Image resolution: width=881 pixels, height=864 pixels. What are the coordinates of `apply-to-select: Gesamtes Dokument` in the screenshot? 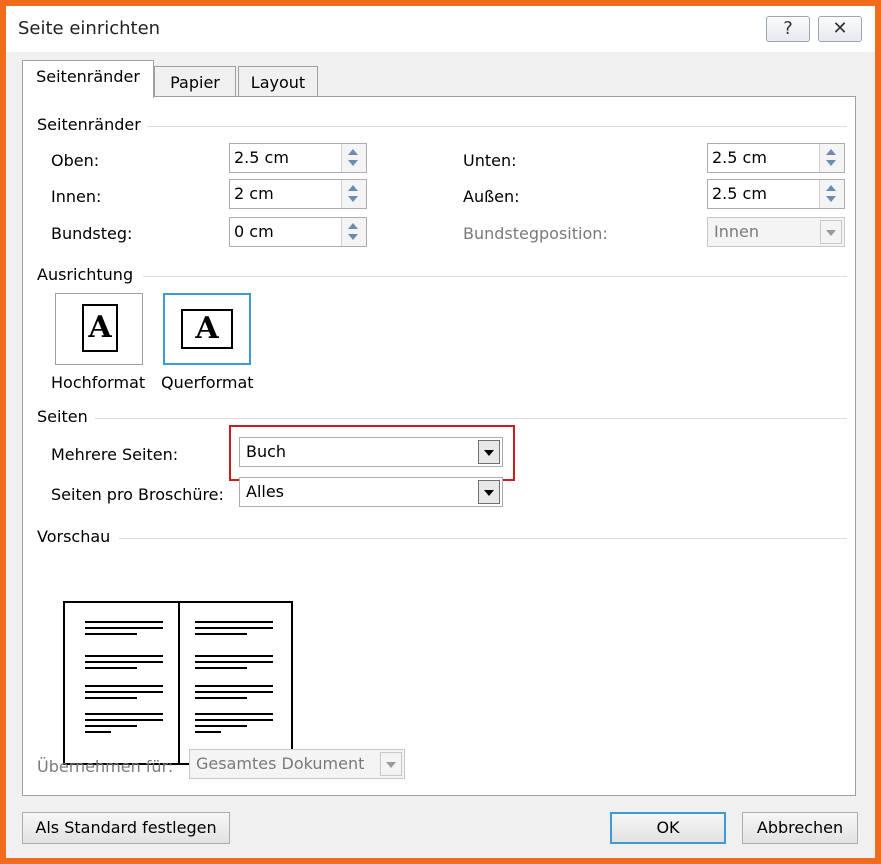 It's located at (297, 764).